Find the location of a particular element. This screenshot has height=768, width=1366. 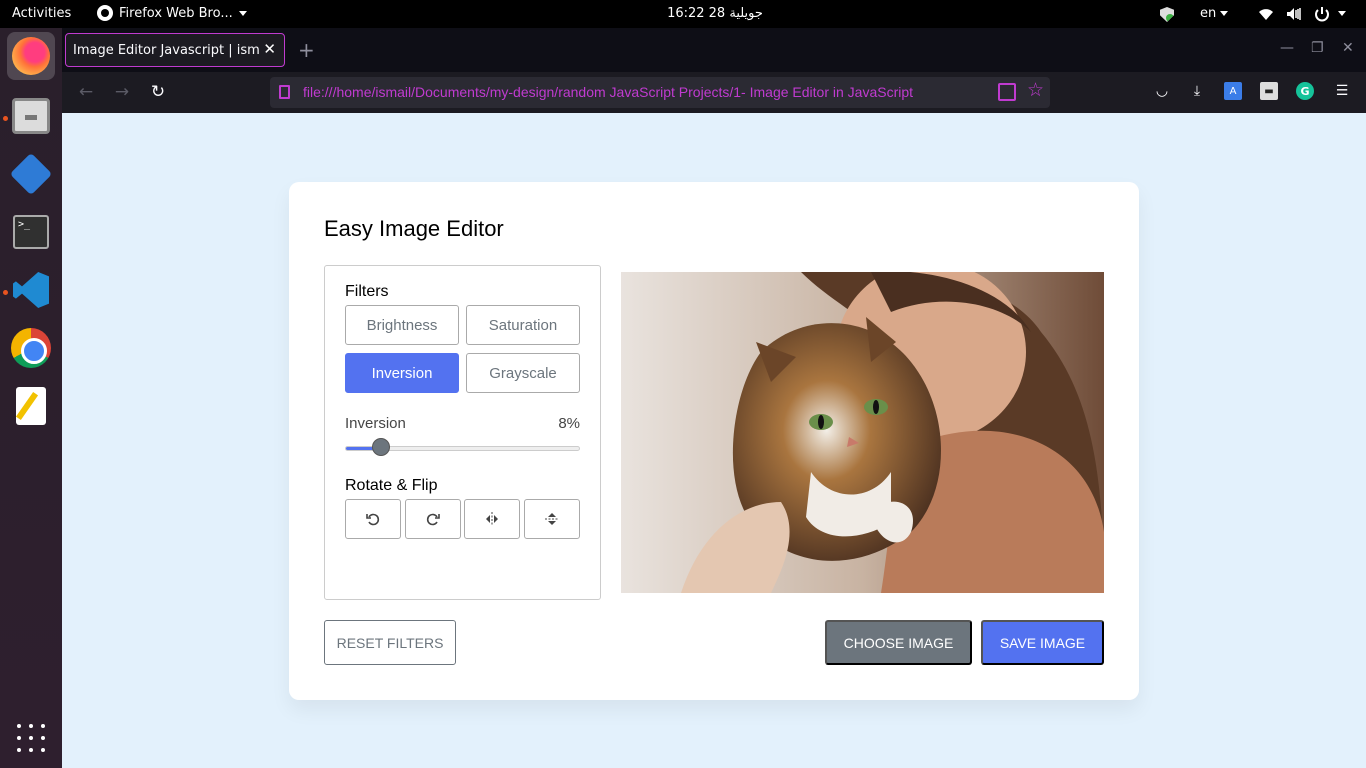

tab-image-editor: Image Editor Javascript | ism ✕ is located at coordinates (175, 50).